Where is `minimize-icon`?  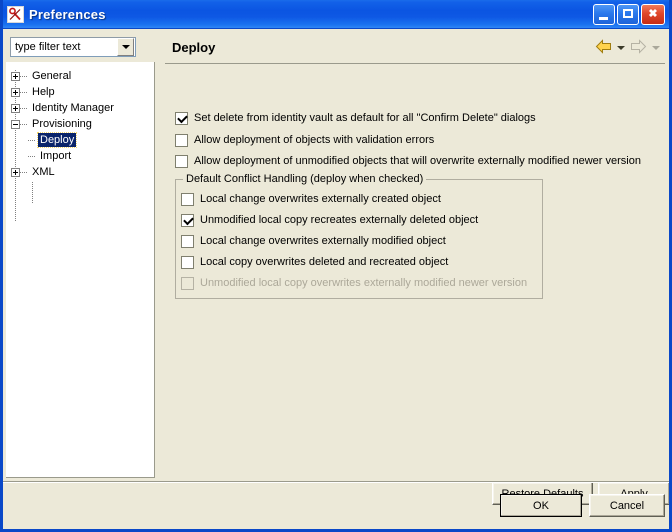 minimize-icon is located at coordinates (603, 18).